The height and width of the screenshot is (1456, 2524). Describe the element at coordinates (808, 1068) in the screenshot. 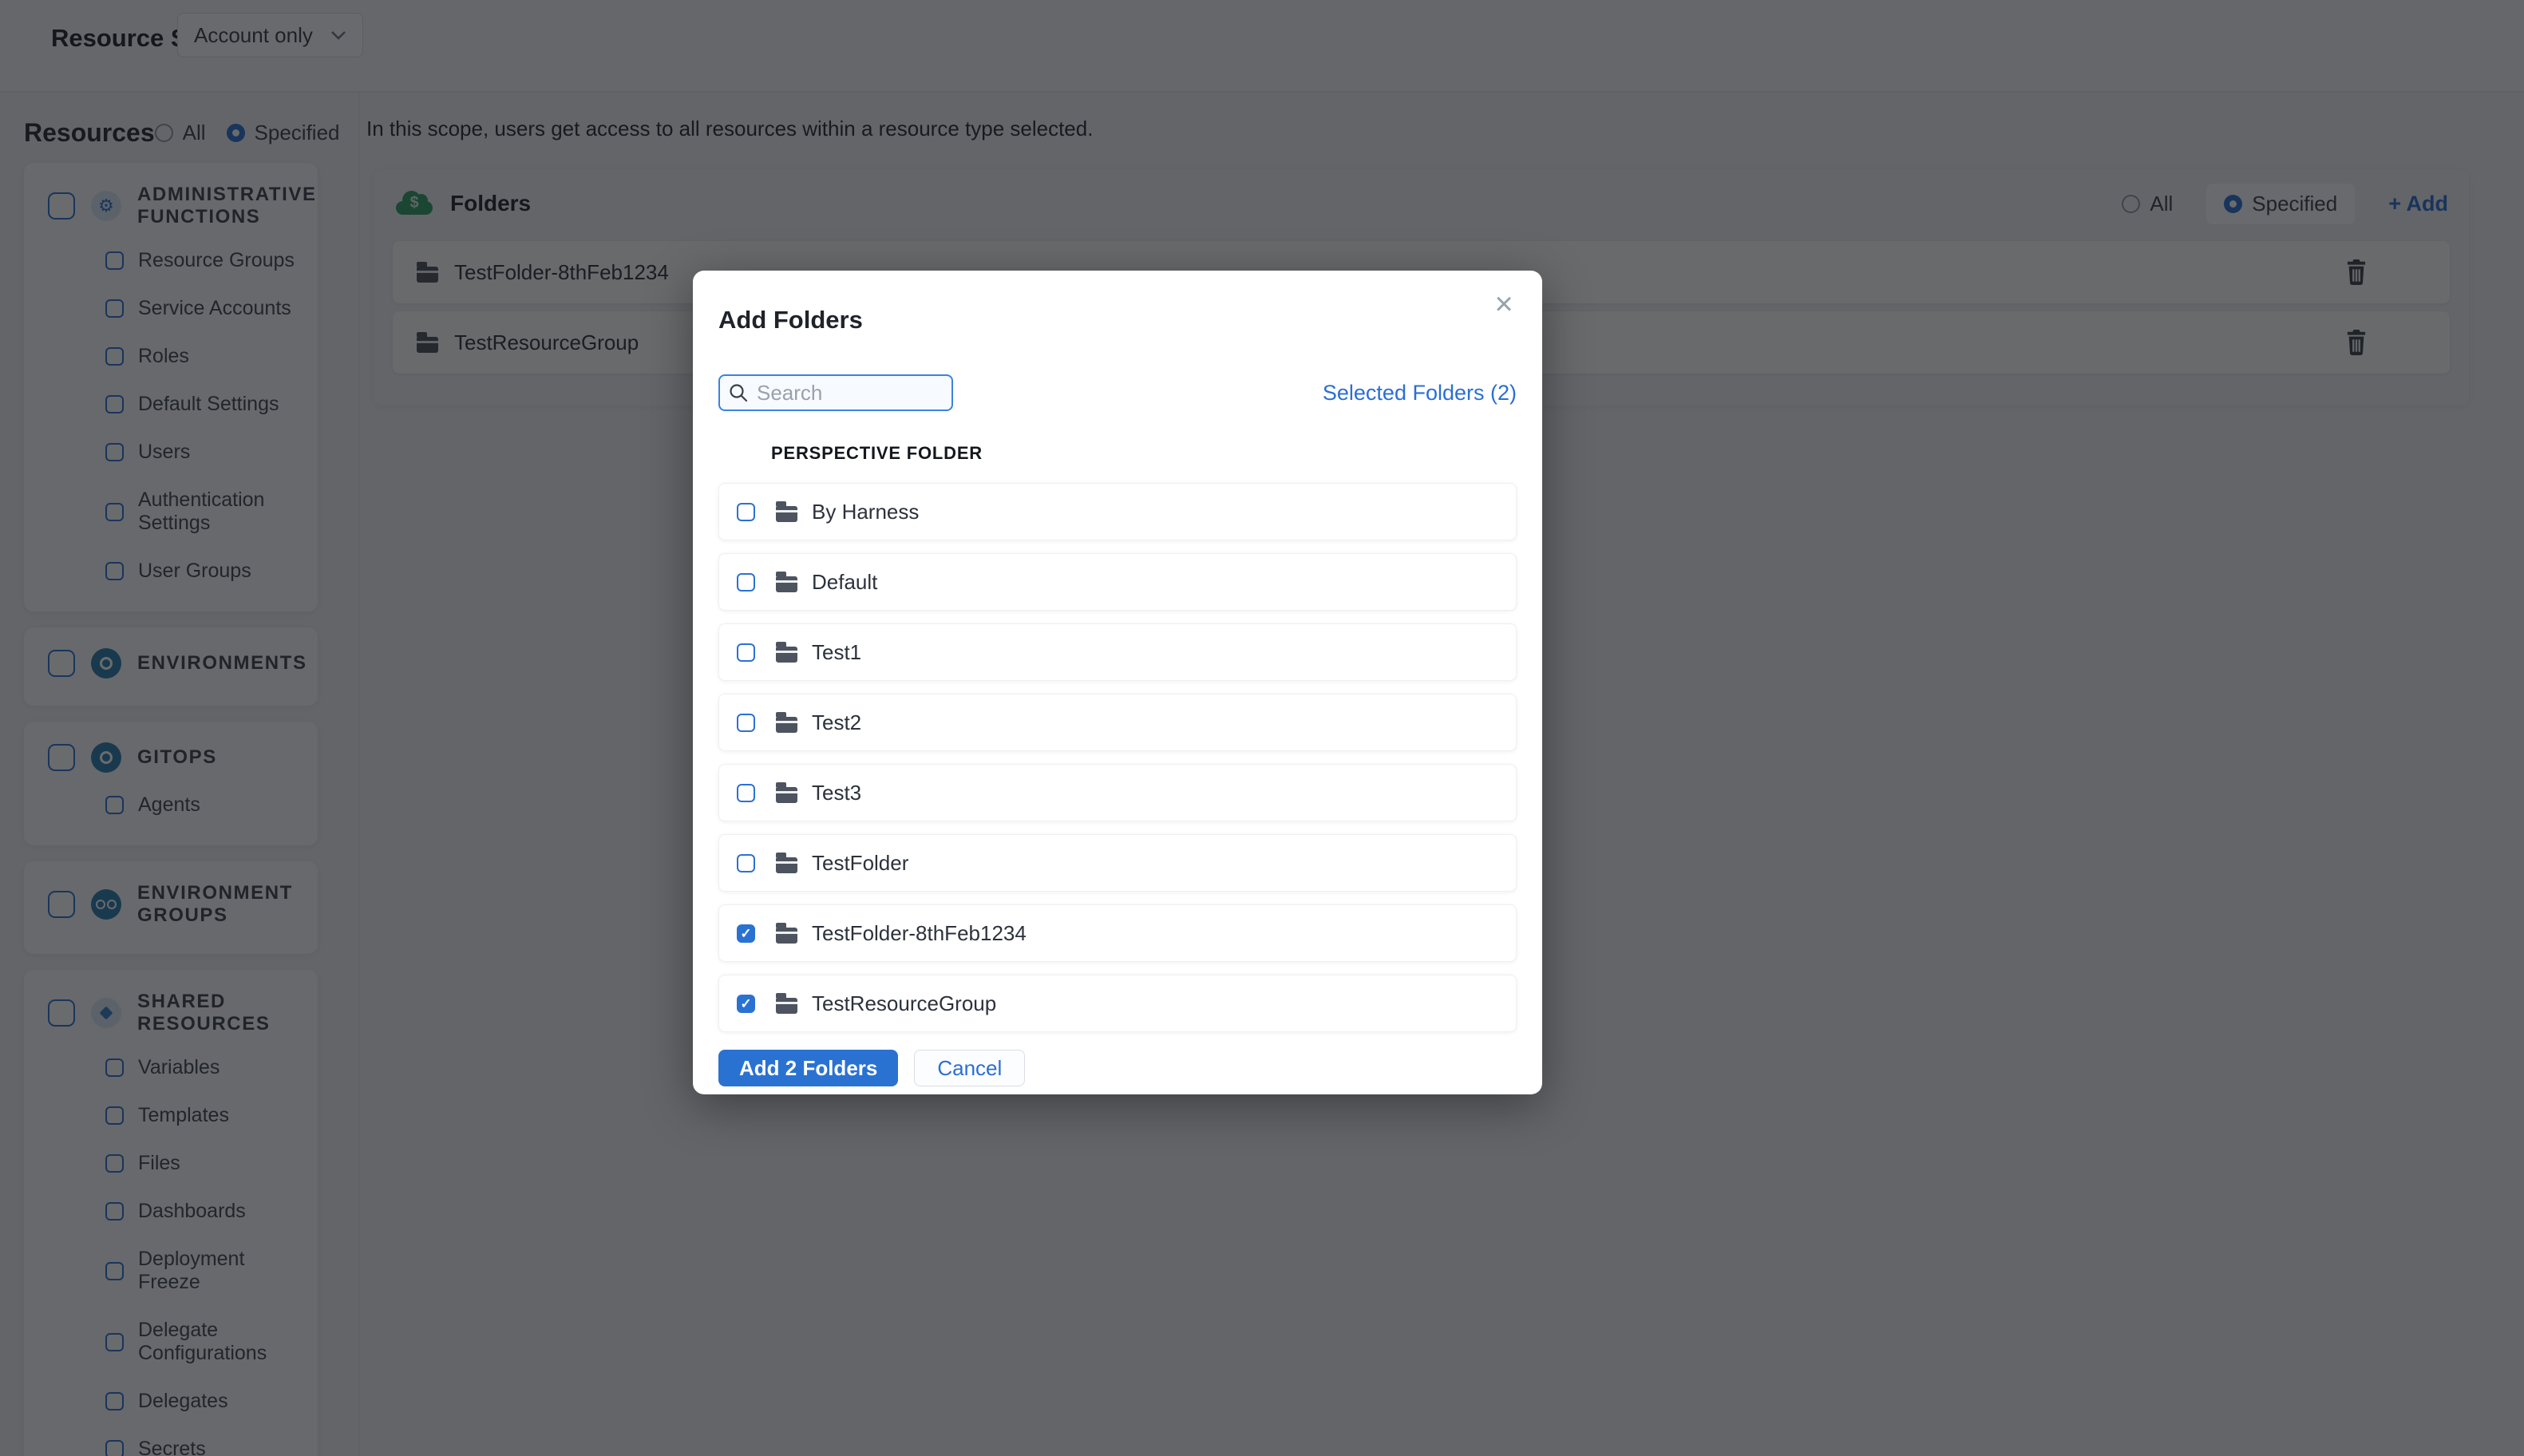

I see `add-folders-button: Add 2 Folders` at that location.